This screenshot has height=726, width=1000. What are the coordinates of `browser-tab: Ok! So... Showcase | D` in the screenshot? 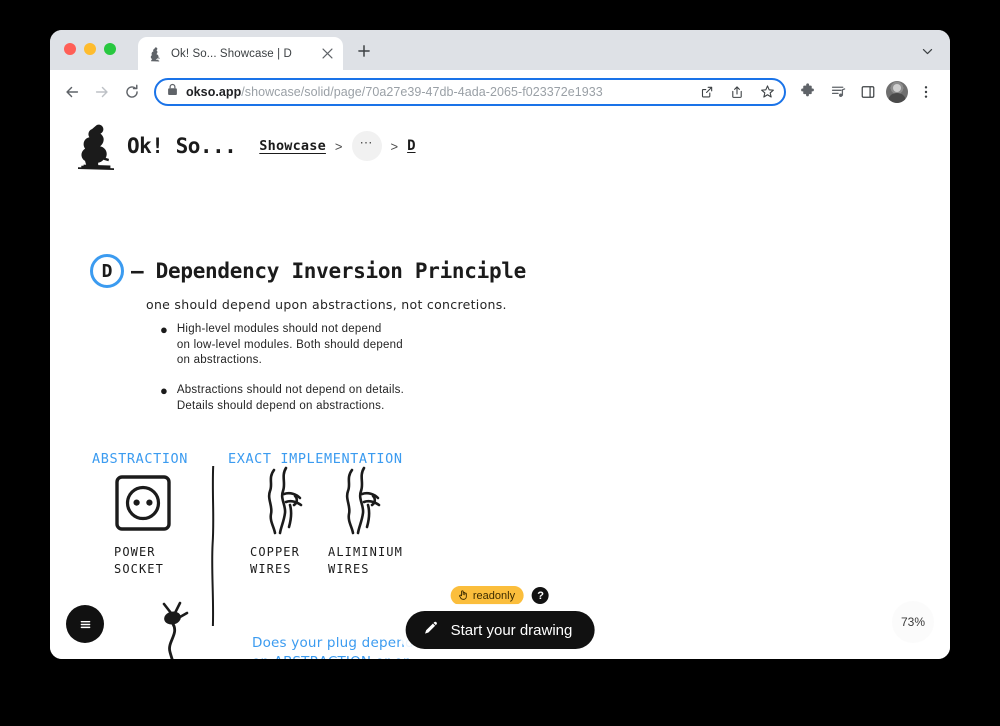 It's located at (240, 53).